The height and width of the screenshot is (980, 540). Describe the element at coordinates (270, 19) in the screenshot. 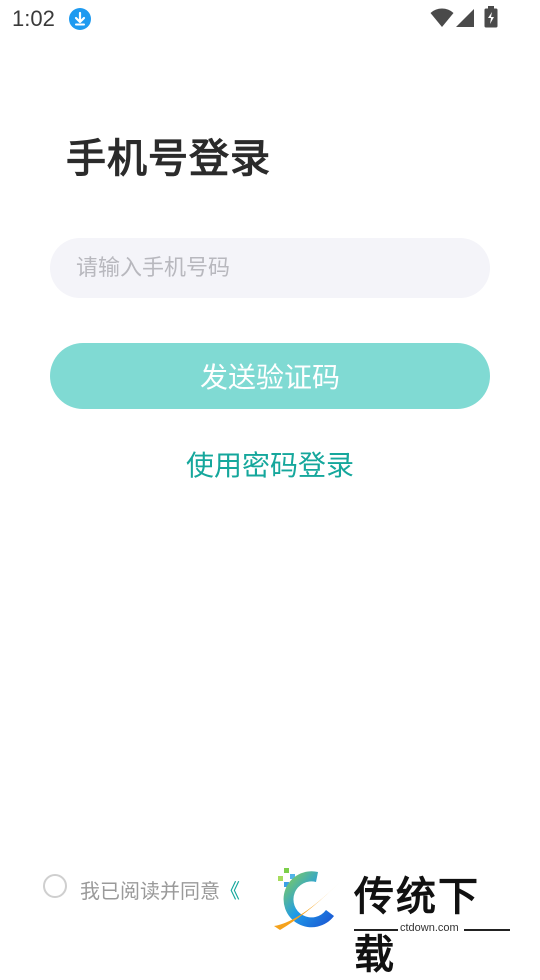

I see `status-bar: 1:02` at that location.